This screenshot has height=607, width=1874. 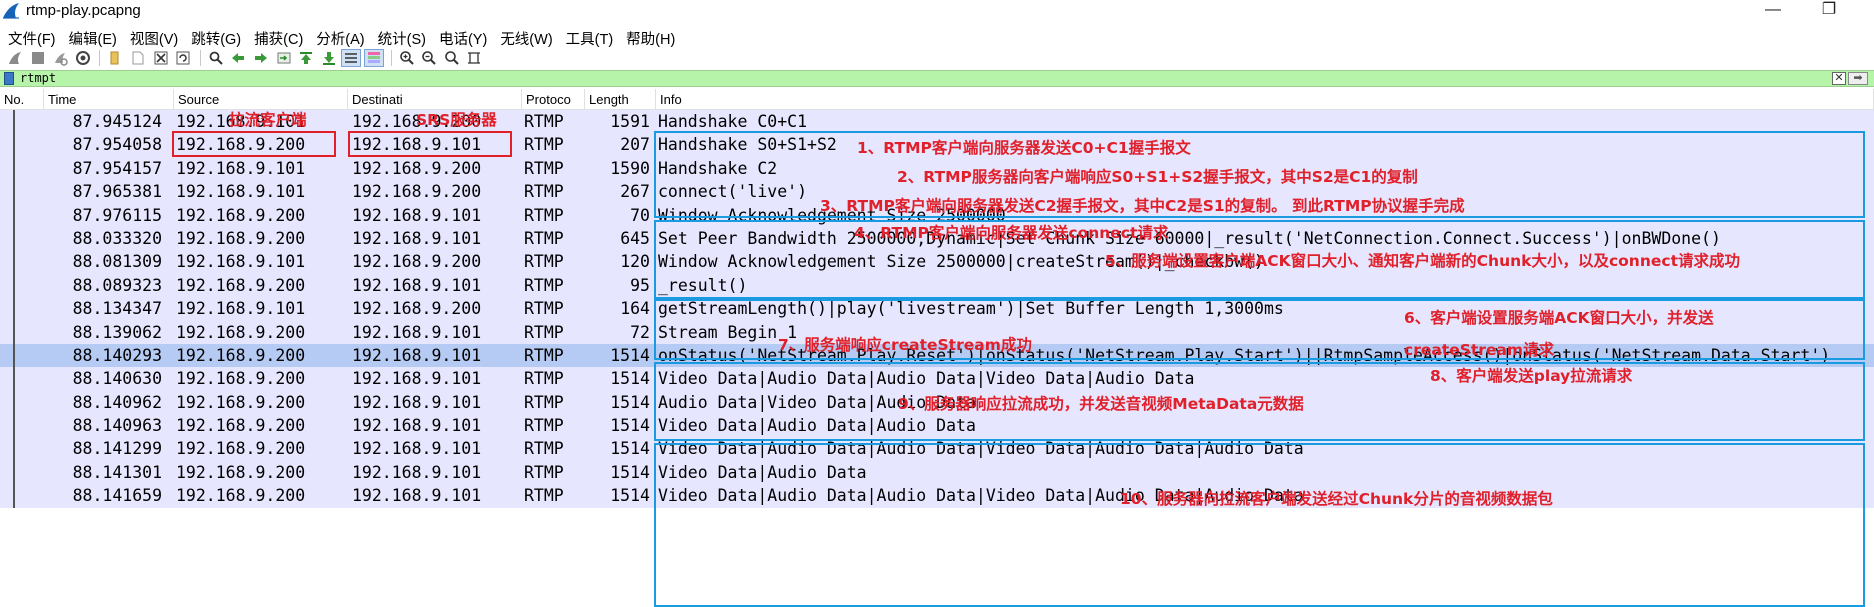 What do you see at coordinates (528, 37) in the screenshot?
I see `menu-wireless: 无线(W)` at bounding box center [528, 37].